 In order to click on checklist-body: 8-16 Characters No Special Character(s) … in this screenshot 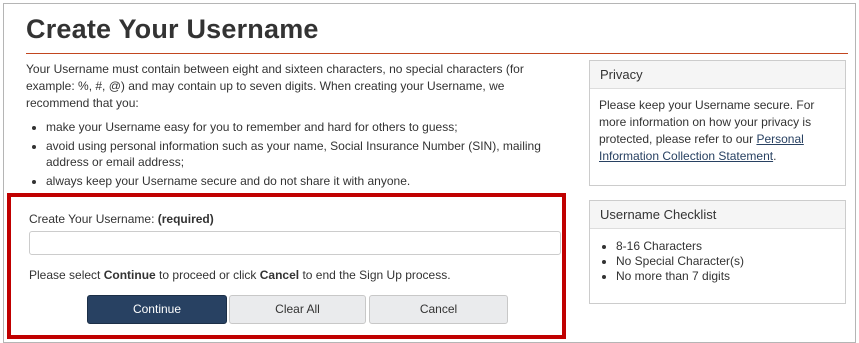, I will do `click(717, 260)`.